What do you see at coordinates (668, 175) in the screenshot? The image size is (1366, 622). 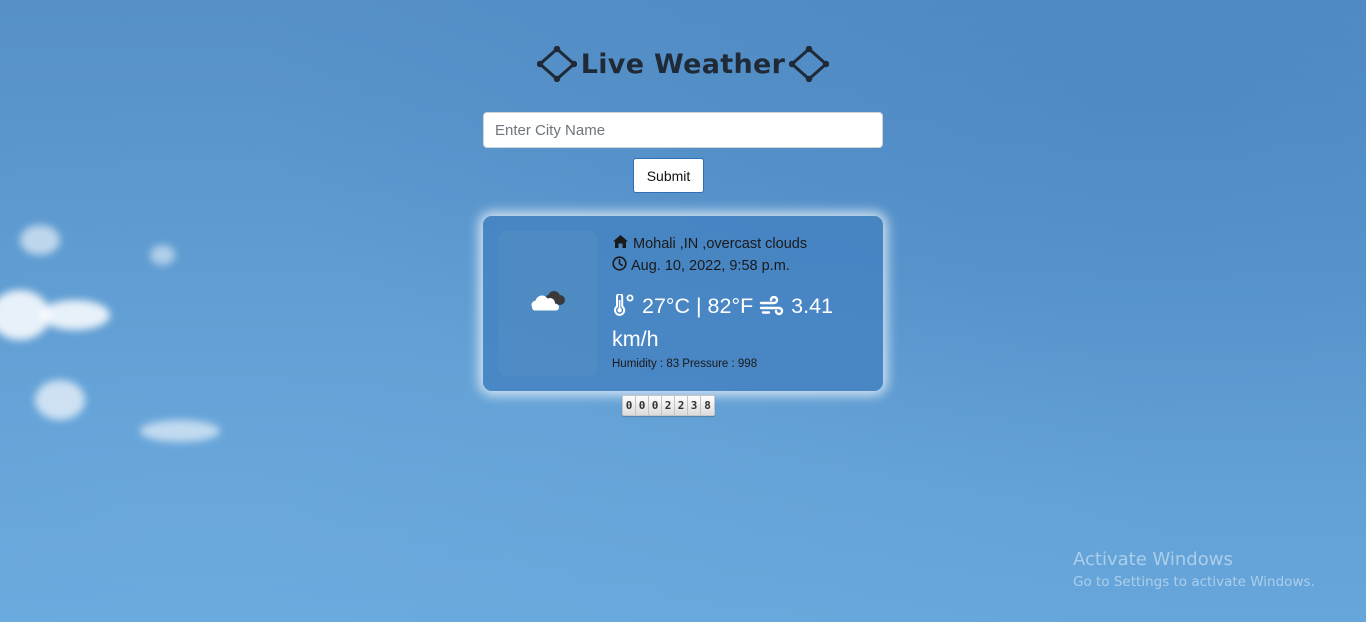 I see `submit-button: Submit` at bounding box center [668, 175].